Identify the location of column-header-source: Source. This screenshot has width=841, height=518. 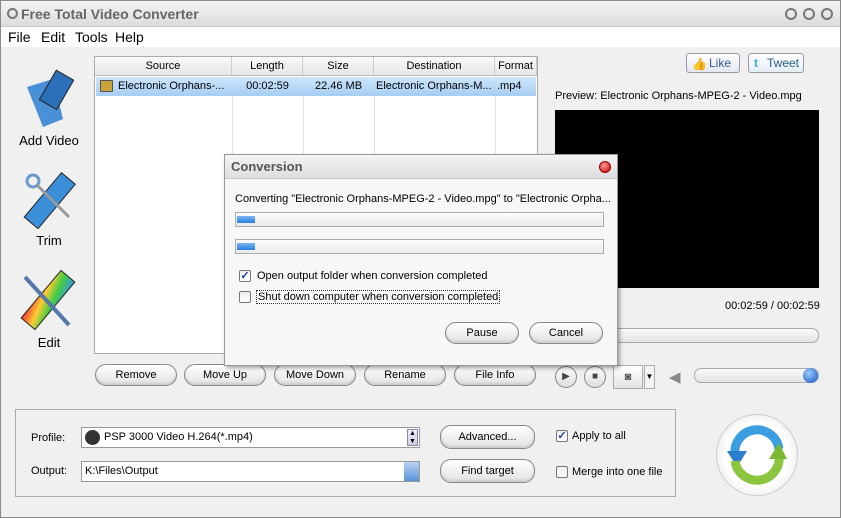
(163, 66).